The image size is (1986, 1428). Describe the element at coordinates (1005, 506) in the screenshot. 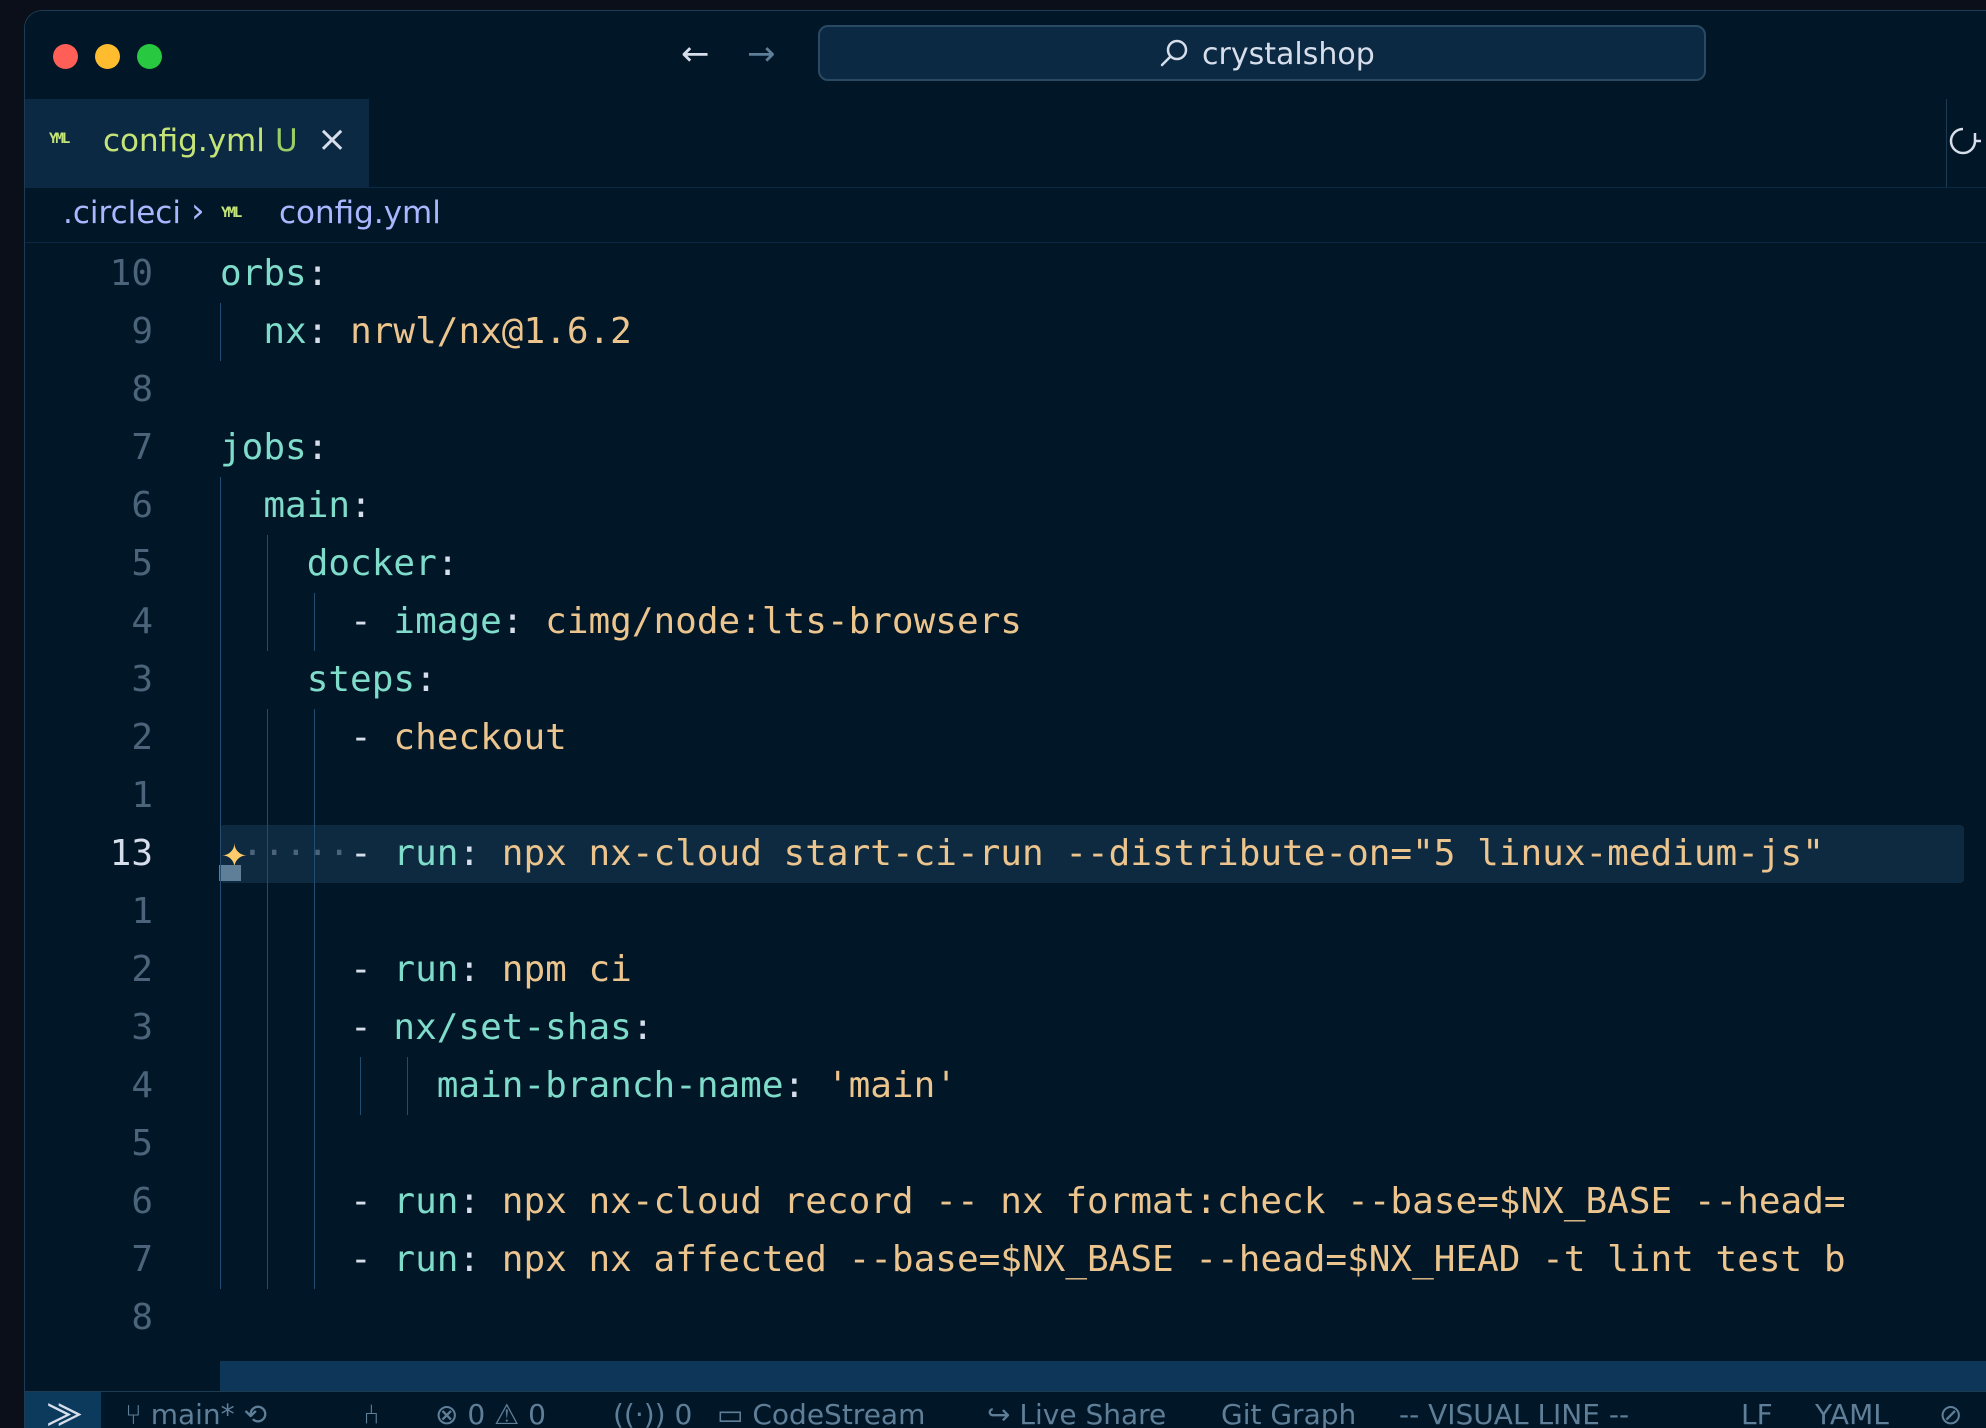

I see `code-line: 6 main:` at that location.